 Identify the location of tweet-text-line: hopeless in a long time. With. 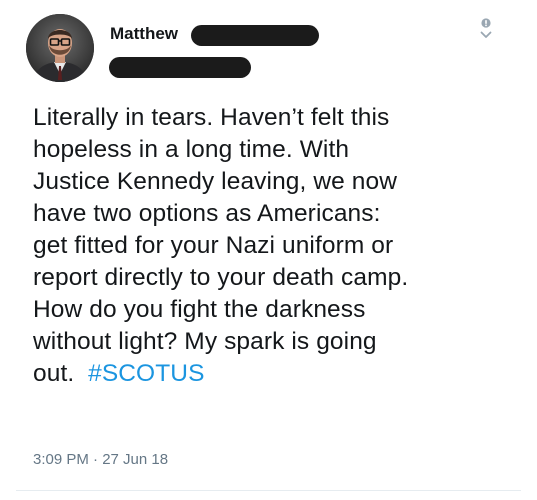
(191, 149).